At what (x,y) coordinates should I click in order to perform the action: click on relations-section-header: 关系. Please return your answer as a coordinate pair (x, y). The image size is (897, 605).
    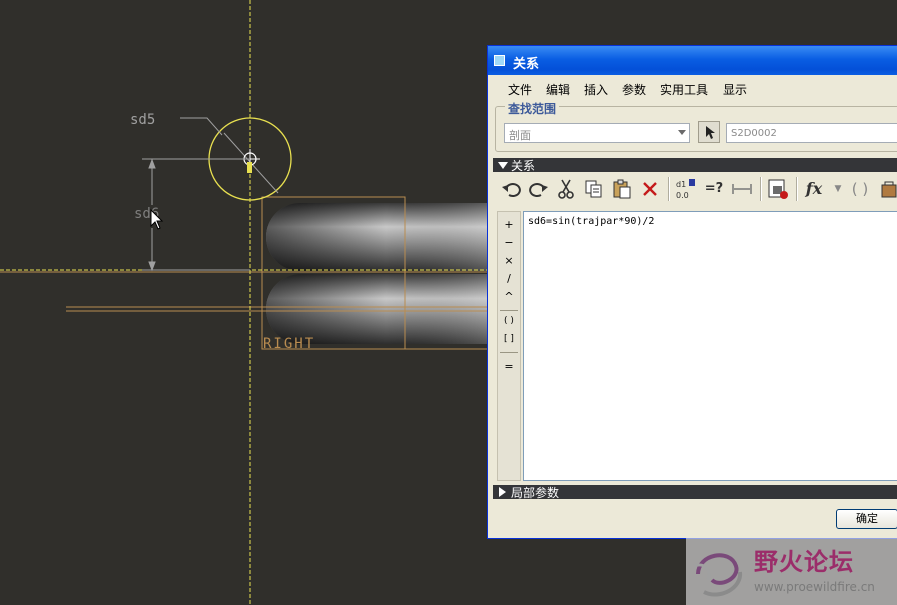
    Looking at the image, I should click on (695, 165).